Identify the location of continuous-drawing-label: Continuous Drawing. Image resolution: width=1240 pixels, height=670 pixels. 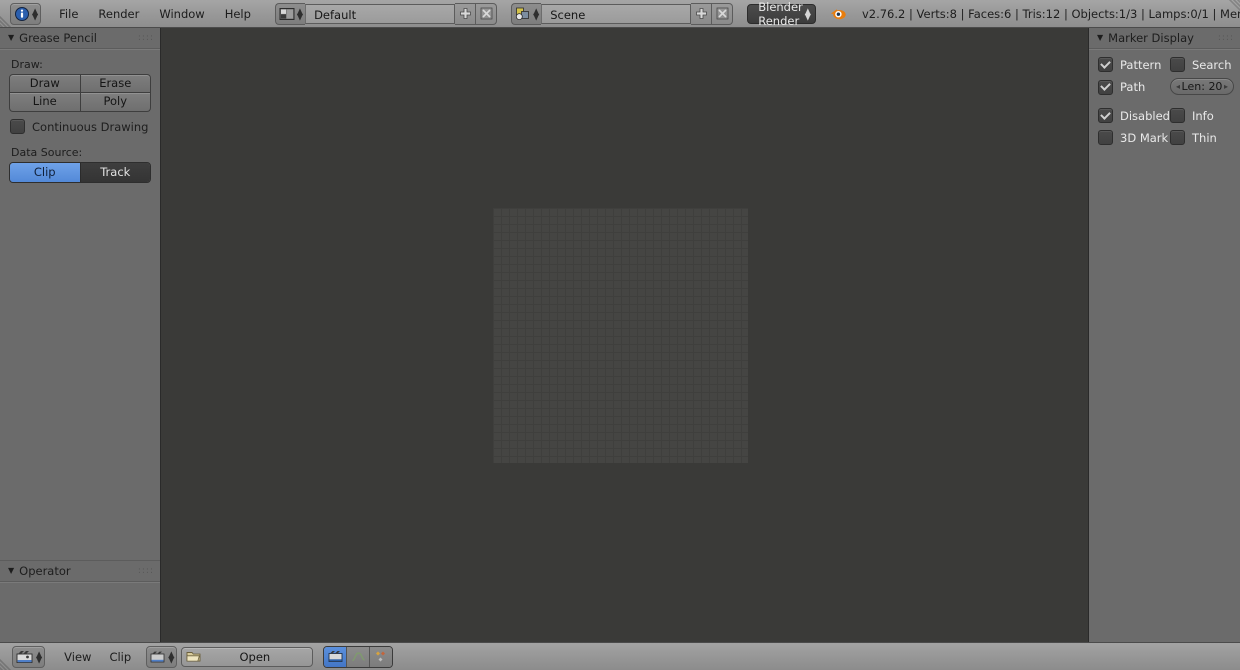
(90, 126).